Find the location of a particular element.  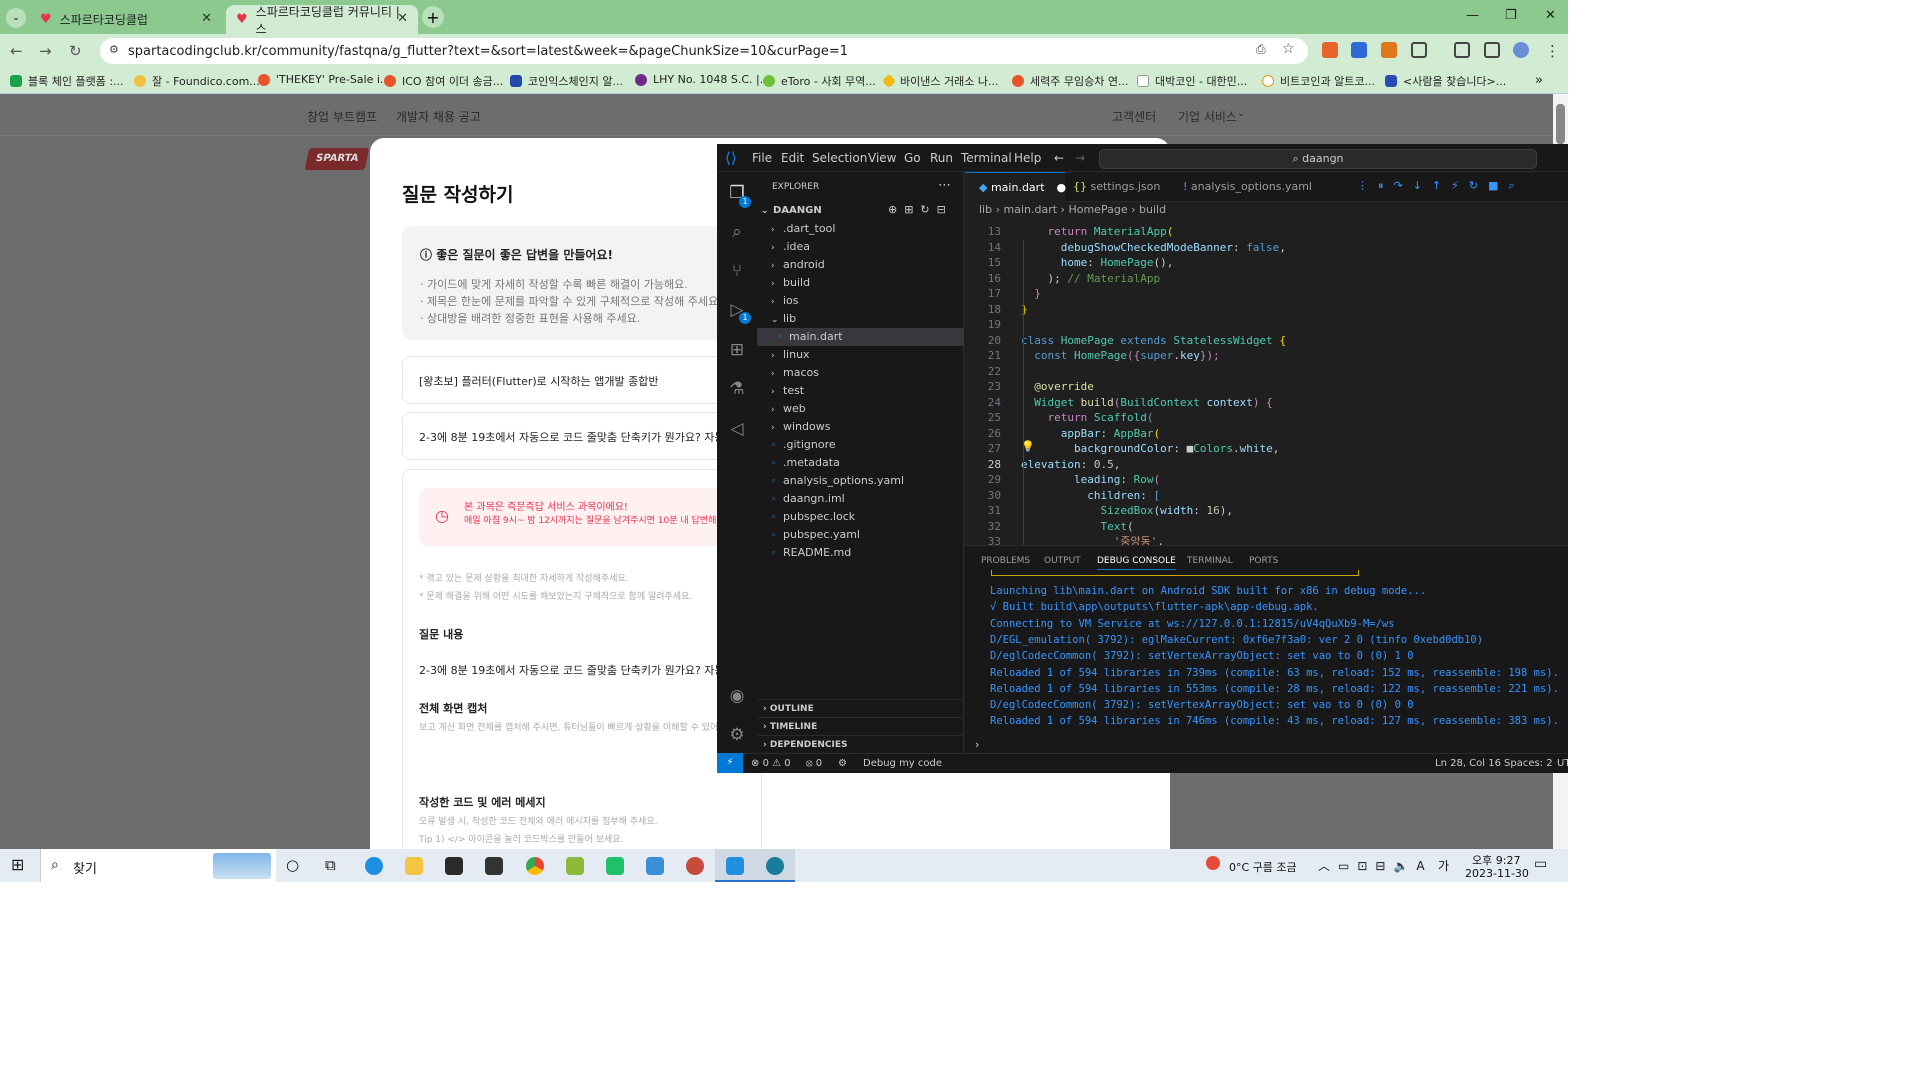

menu-terminal: Terminal is located at coordinates (986, 158).